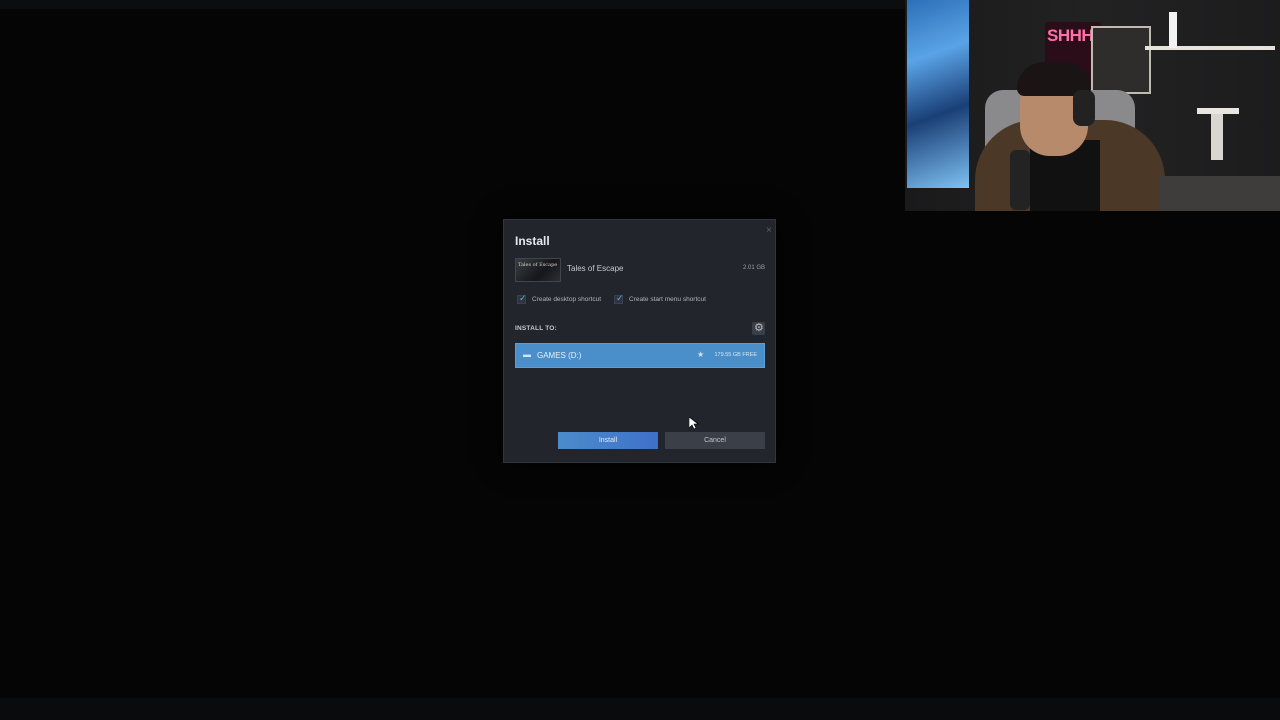 This screenshot has width=1280, height=720. Describe the element at coordinates (566, 299) in the screenshot. I see `desktop-shortcut-label: Create desktop shortcut` at that location.